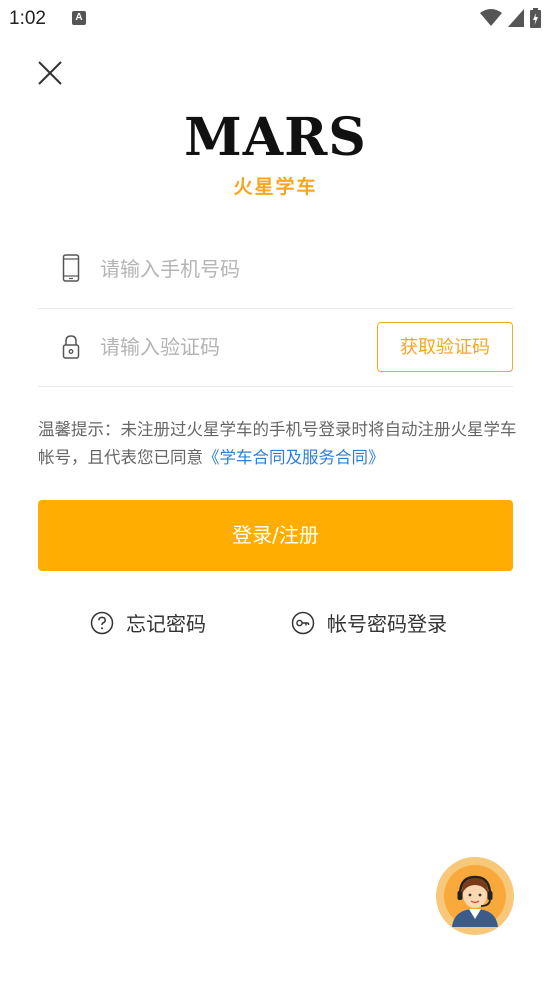  I want to click on code-input, so click(200, 347).